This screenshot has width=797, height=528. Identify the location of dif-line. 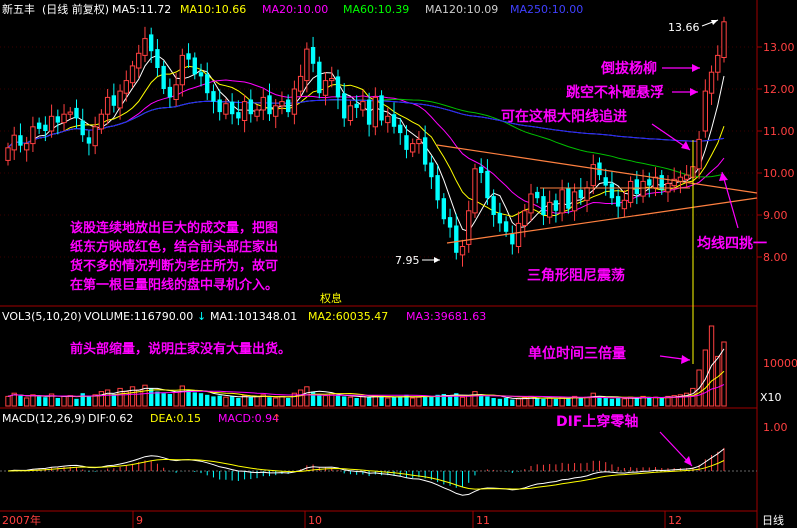
(366, 472).